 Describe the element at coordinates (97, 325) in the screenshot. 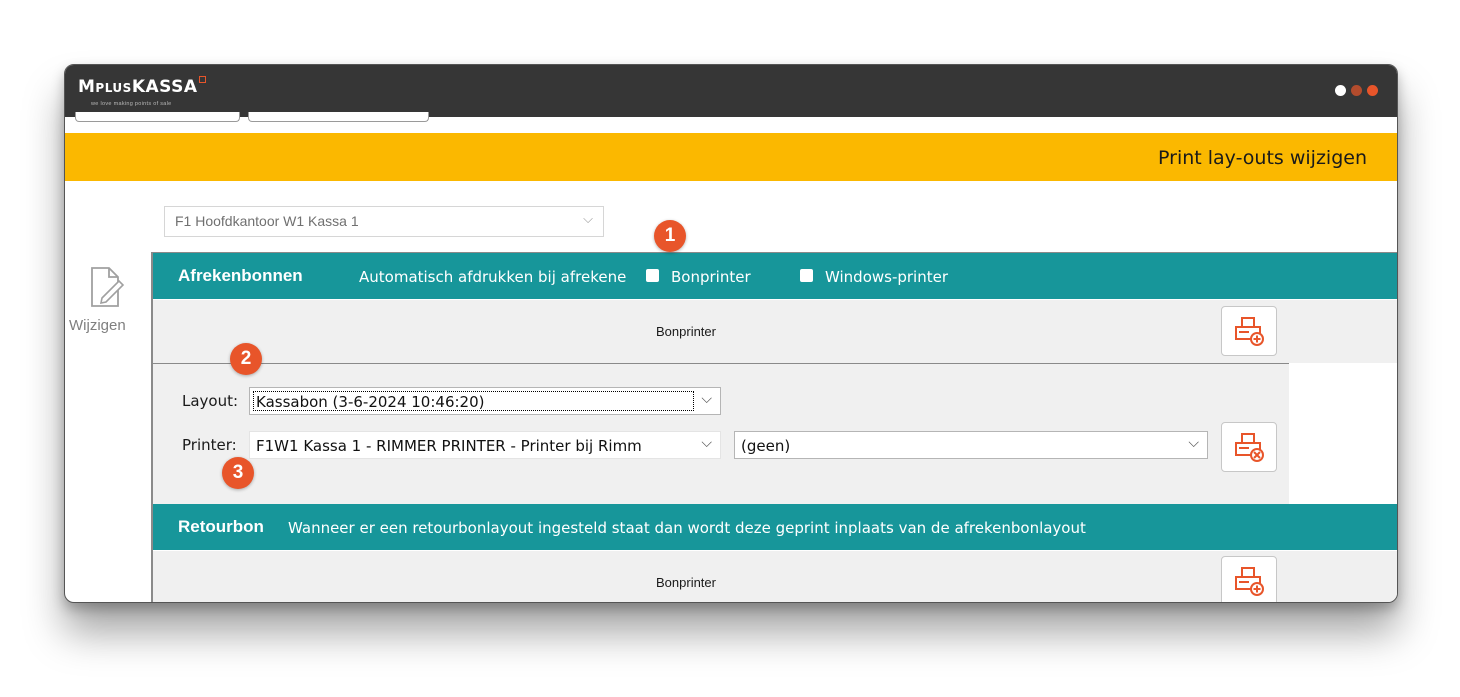

I see `edit-button-label: Wijzigen` at that location.